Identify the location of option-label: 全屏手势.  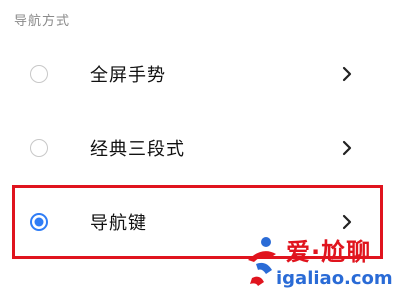
(128, 75).